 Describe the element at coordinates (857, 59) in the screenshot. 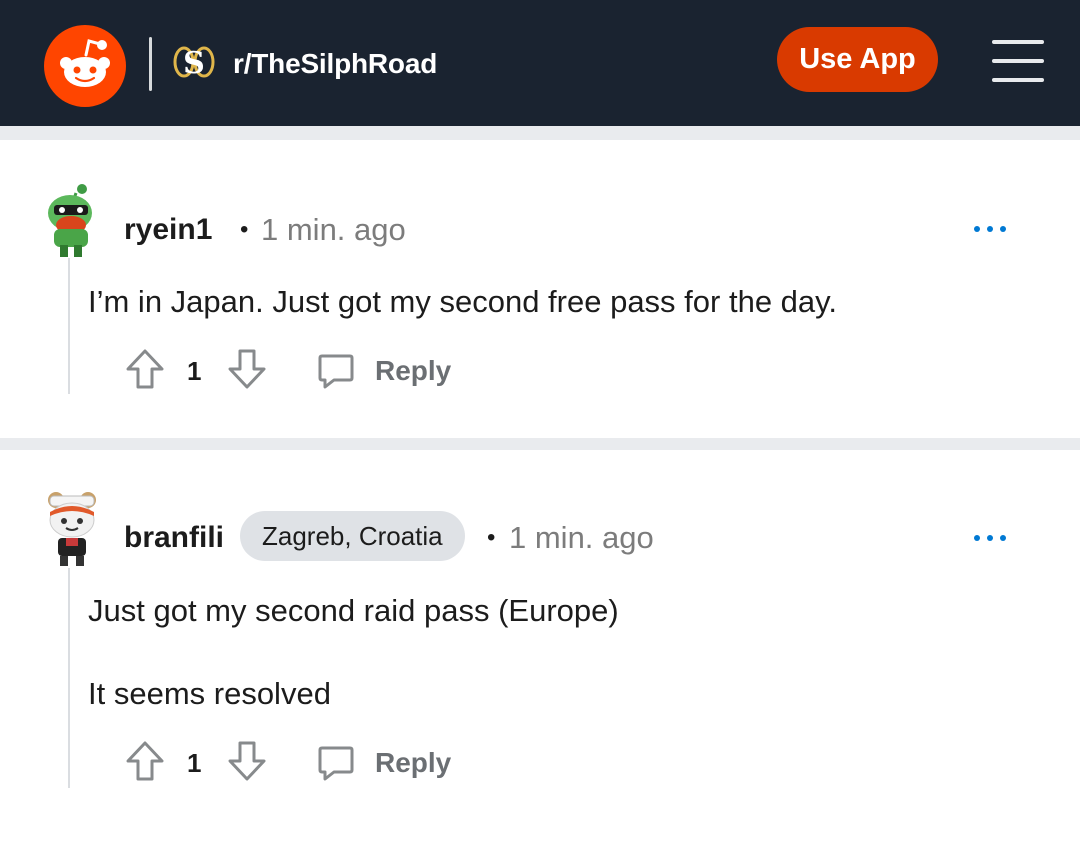

I see `use-app-button: Use App` at that location.